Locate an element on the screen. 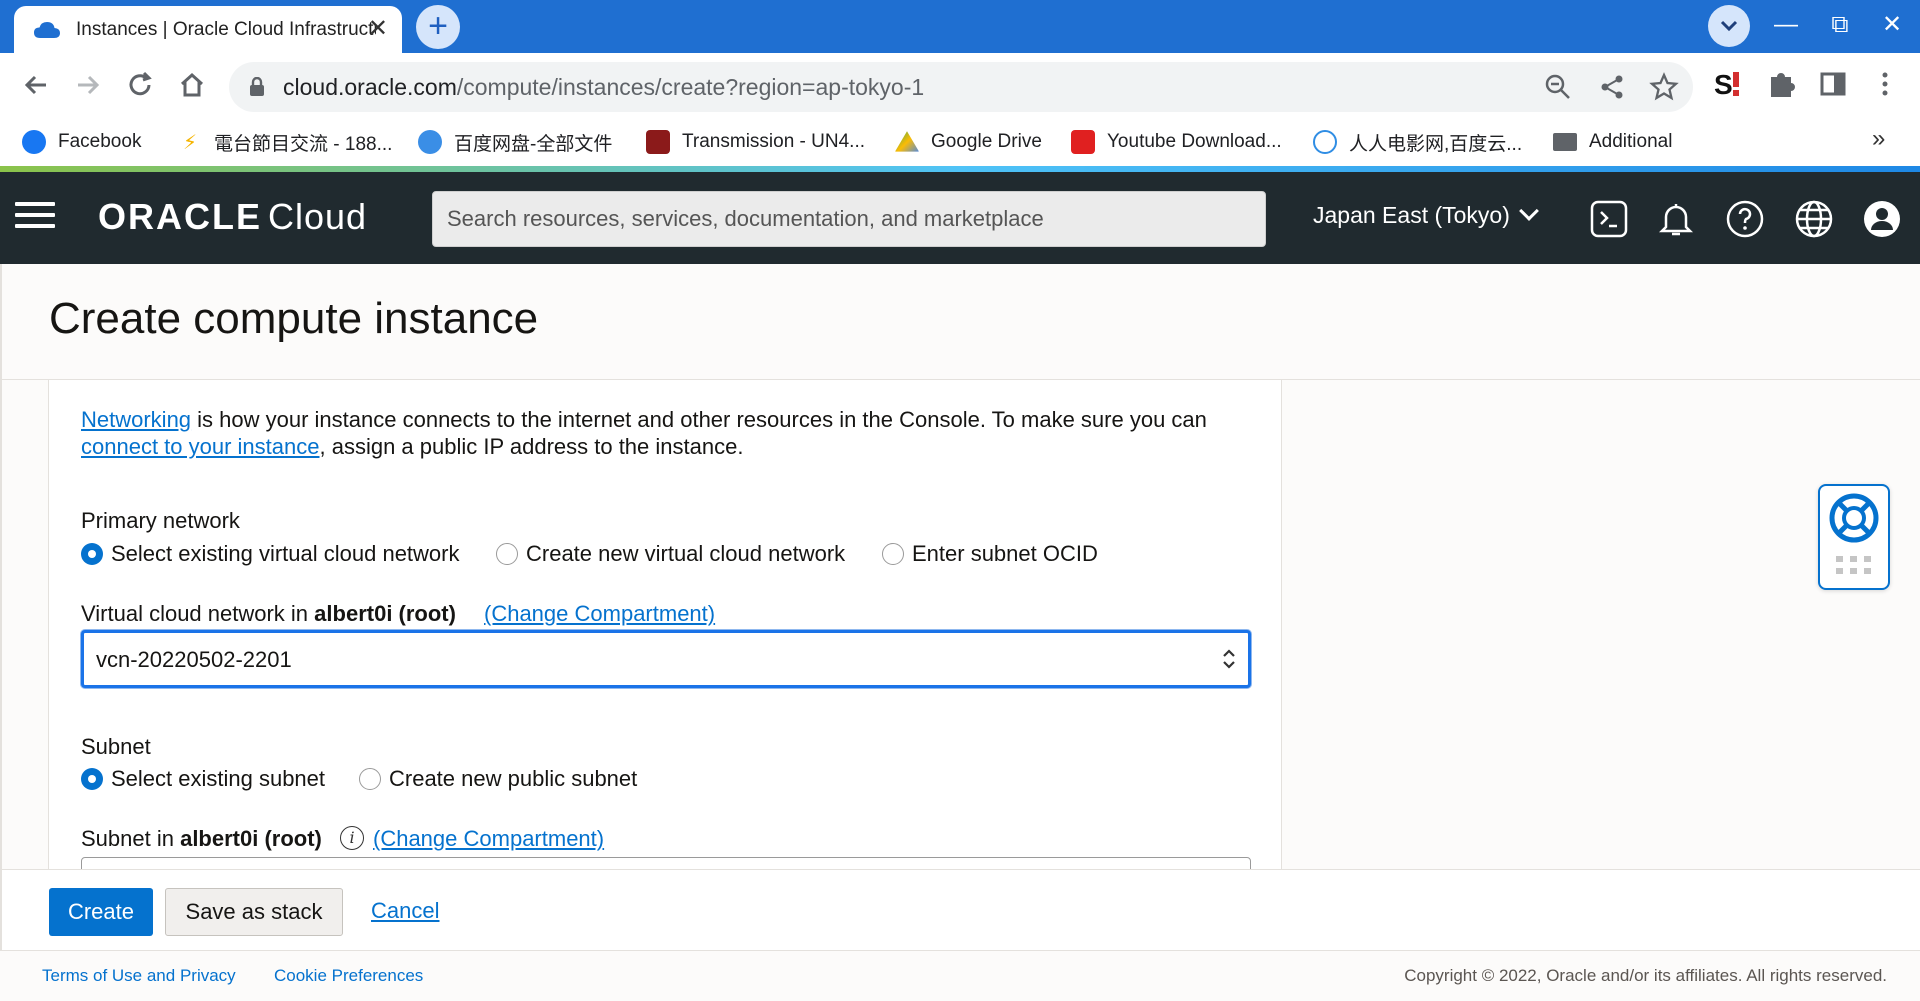 The height and width of the screenshot is (1001, 1920). new-tab-button: + is located at coordinates (438, 27).